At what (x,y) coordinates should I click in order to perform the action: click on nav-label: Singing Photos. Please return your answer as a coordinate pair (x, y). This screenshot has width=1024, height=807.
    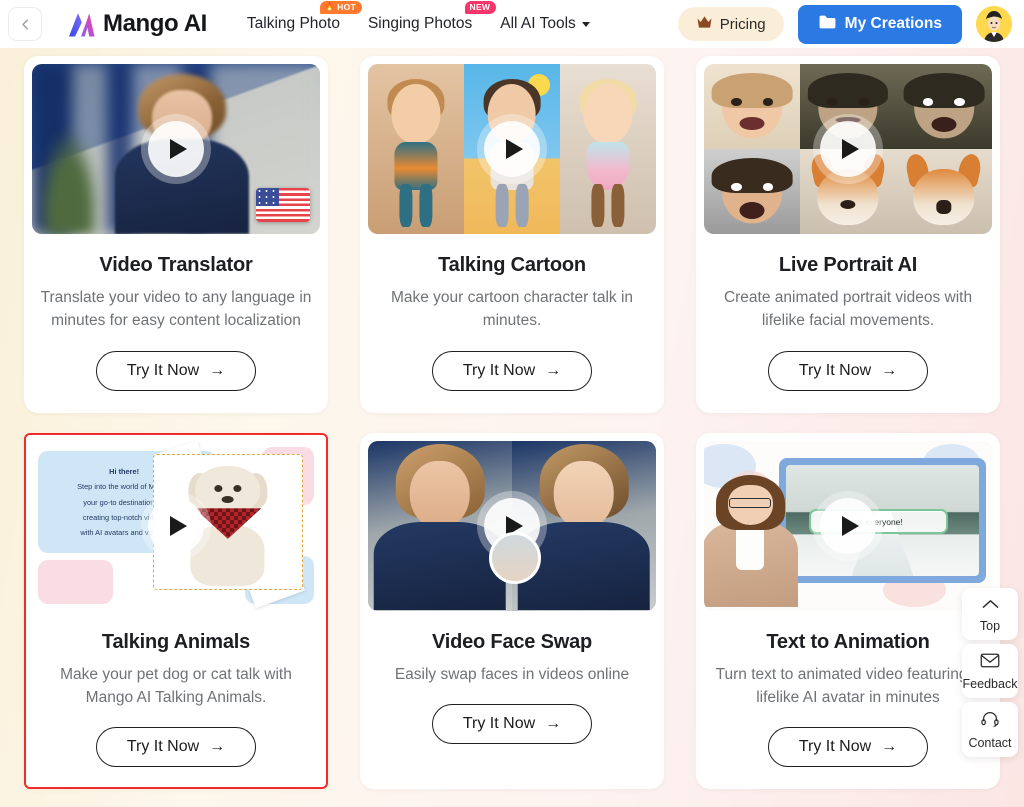
    Looking at the image, I should click on (420, 23).